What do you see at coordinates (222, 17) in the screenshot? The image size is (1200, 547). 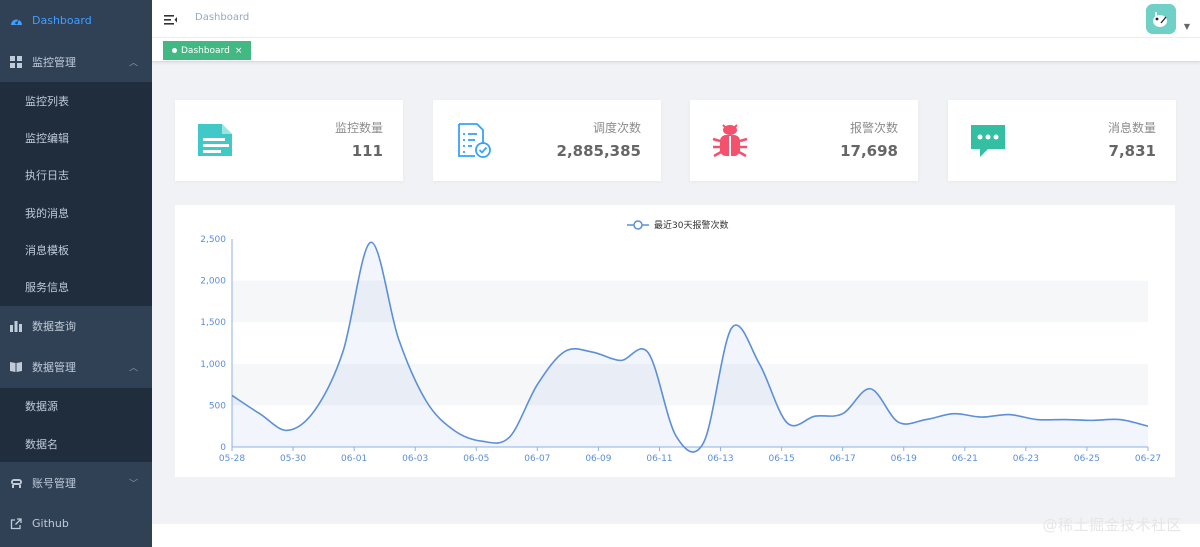 I see `breadcrumb: Dashboard` at bounding box center [222, 17].